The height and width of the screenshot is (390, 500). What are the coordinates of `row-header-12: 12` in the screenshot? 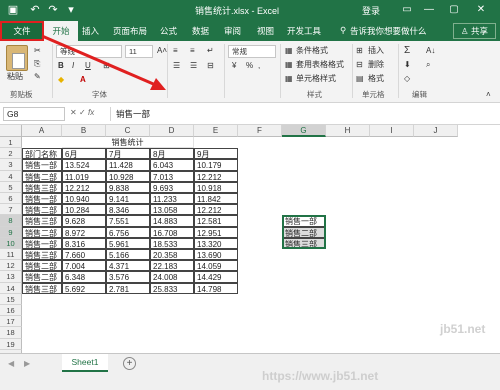 It's located at (11, 266).